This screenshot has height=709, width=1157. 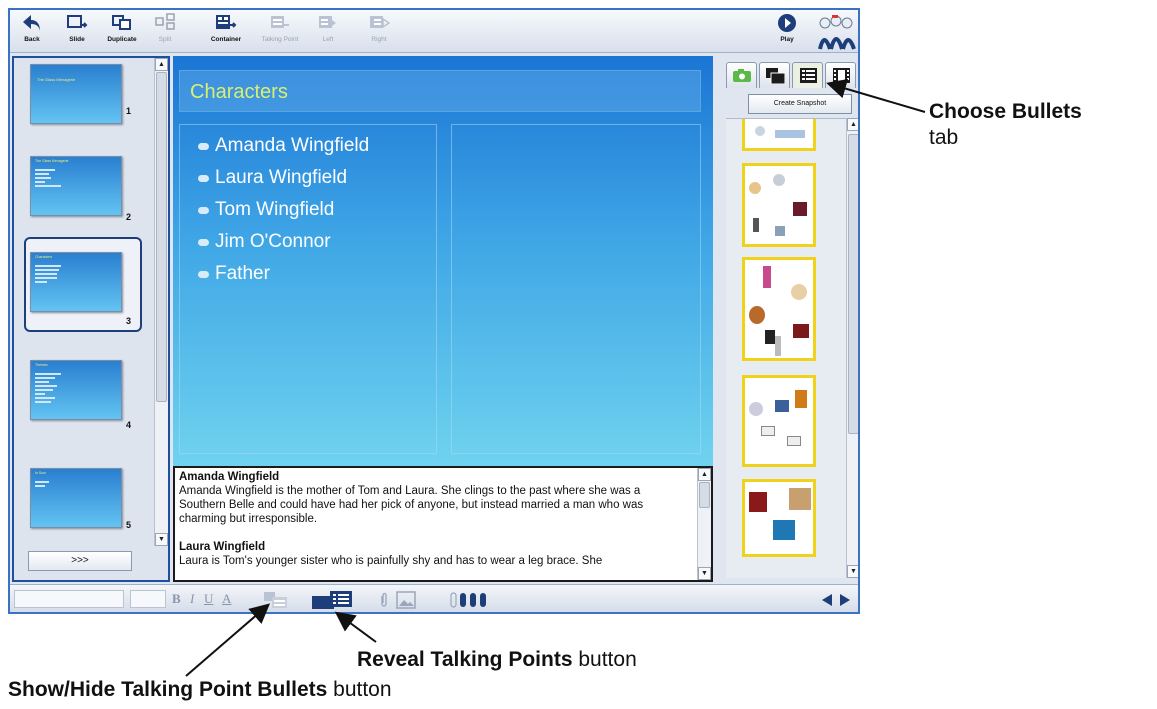 I want to click on bullet-text: Laura Wingfield, so click(x=281, y=177).